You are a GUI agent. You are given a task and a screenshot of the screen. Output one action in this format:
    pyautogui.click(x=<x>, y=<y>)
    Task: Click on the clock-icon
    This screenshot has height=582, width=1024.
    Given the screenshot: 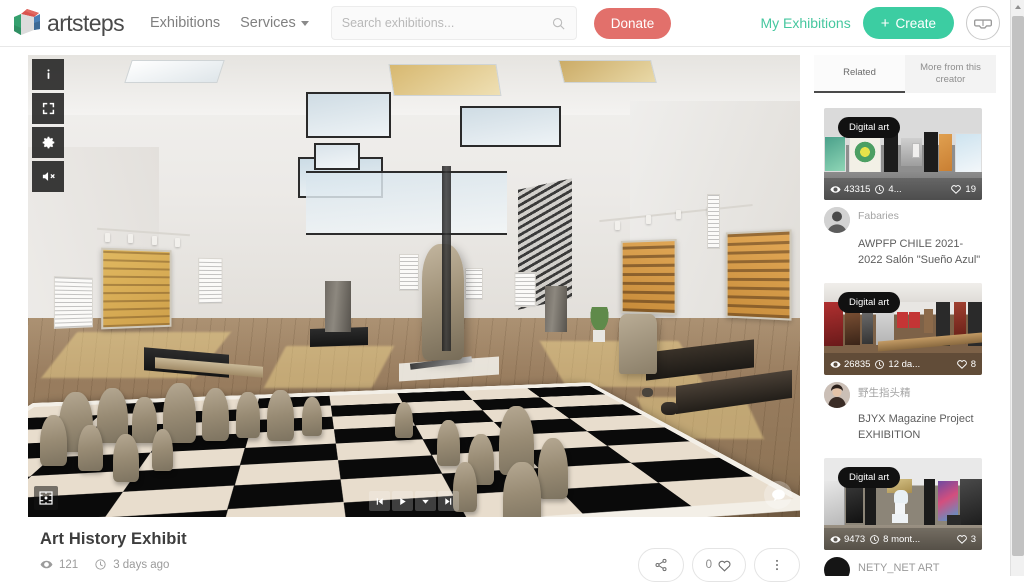 What is the action you would take?
    pyautogui.click(x=880, y=364)
    